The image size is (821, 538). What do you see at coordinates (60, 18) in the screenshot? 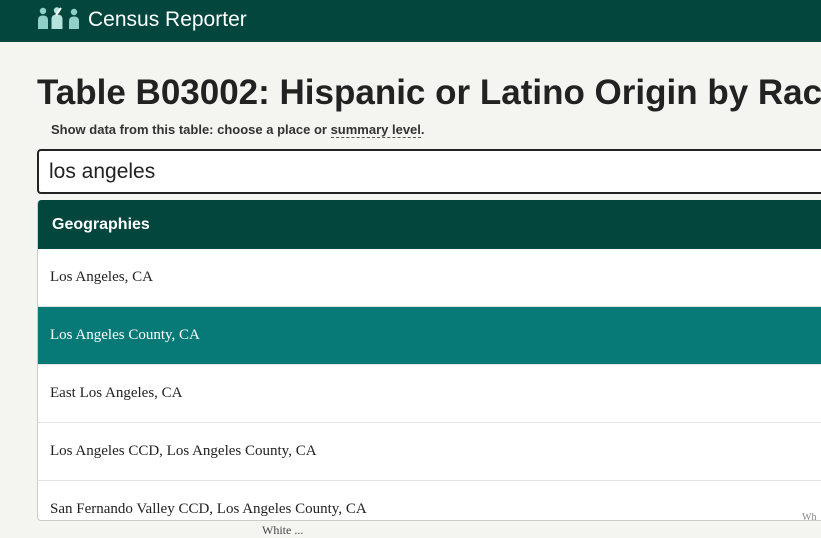
I see `people-icon` at bounding box center [60, 18].